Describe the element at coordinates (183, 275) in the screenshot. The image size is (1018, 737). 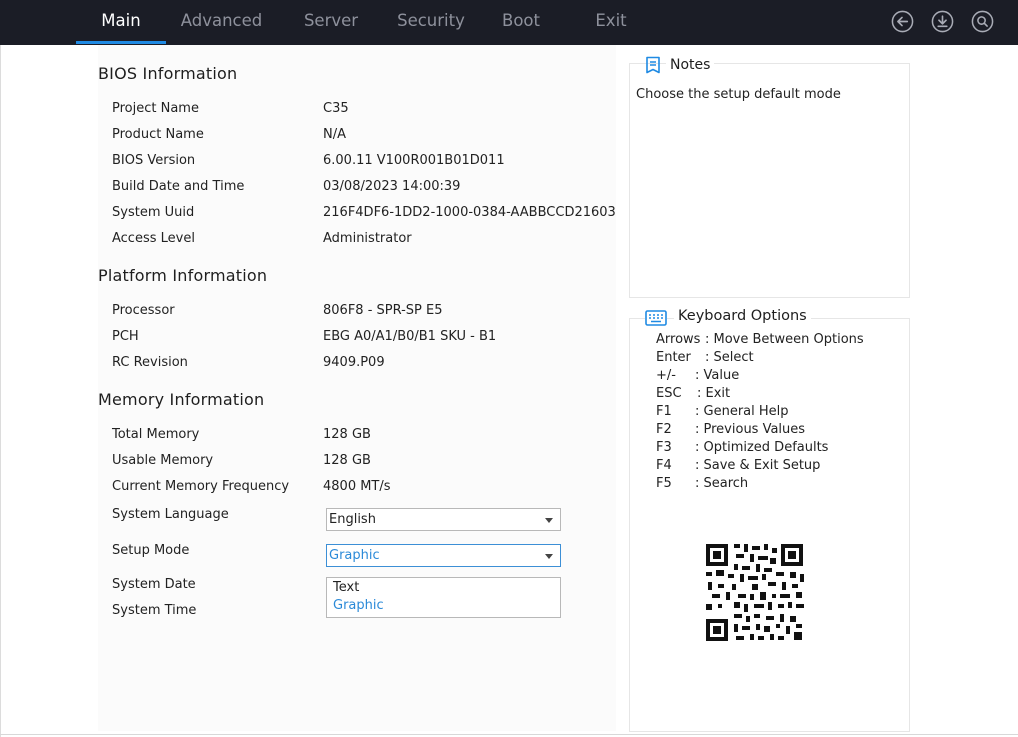
I see `section-title-platform: Platform Information` at that location.